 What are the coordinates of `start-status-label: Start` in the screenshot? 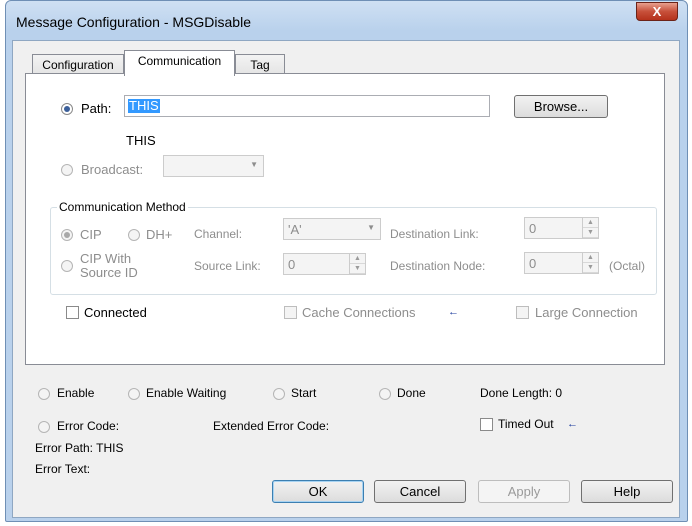 It's located at (304, 393).